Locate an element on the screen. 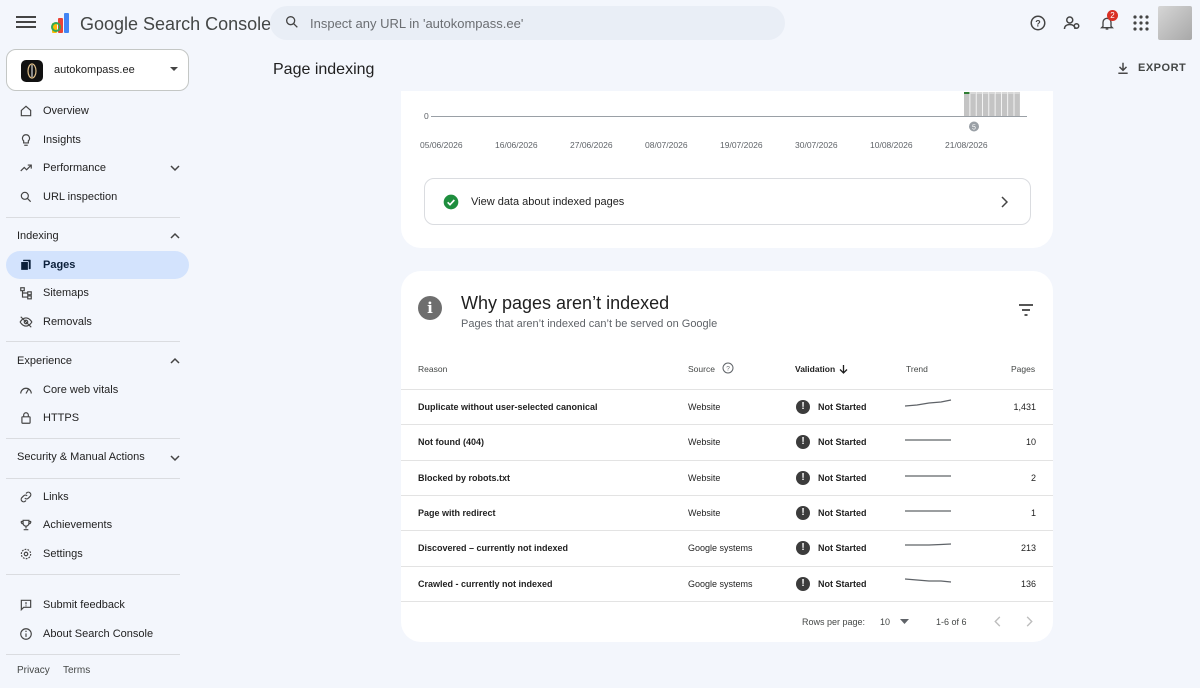 This screenshot has width=1200, height=688. sidebar-section-indexing: Indexing is located at coordinates (38, 236).